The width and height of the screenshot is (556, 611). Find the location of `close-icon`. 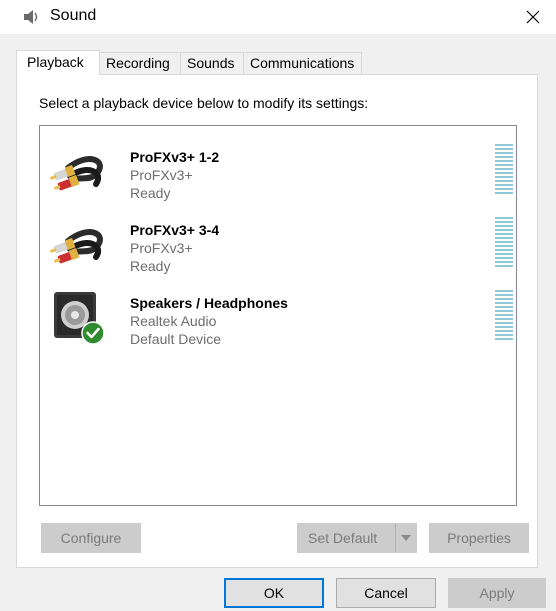

close-icon is located at coordinates (533, 17).